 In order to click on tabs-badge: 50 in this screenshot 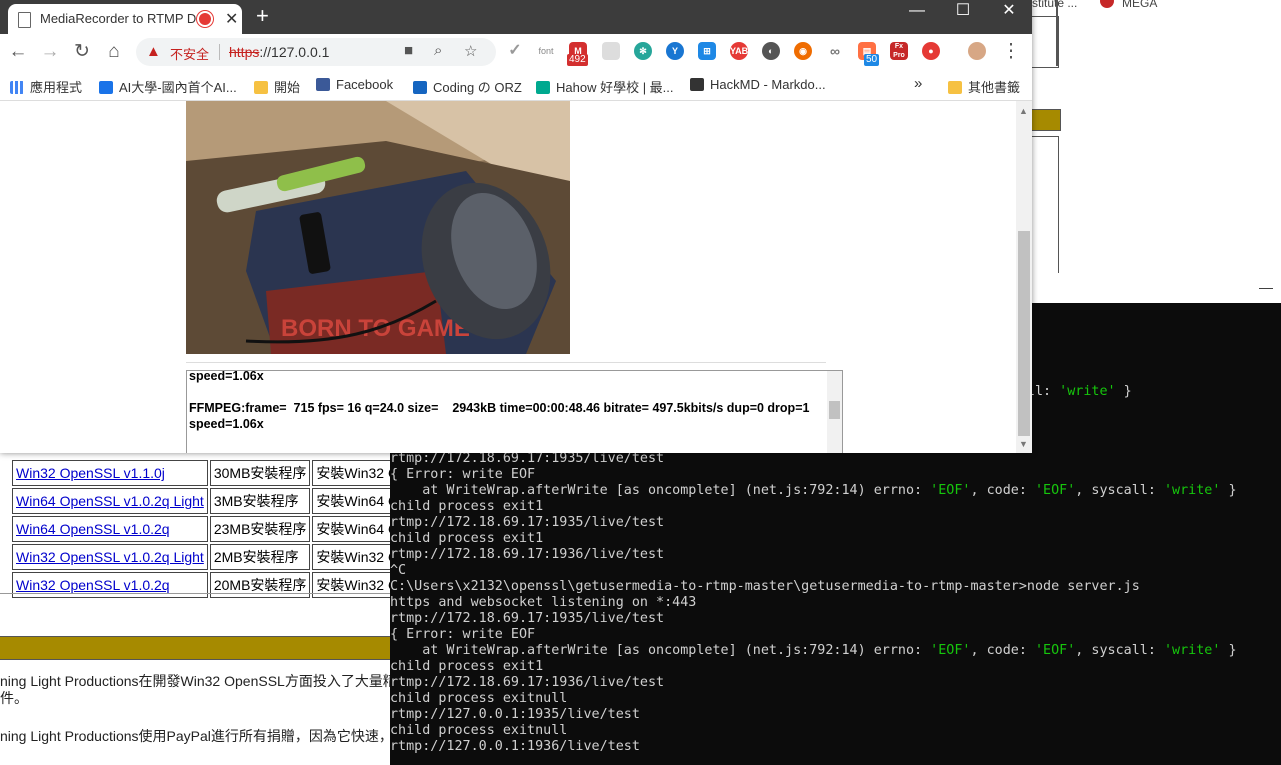, I will do `click(872, 60)`.